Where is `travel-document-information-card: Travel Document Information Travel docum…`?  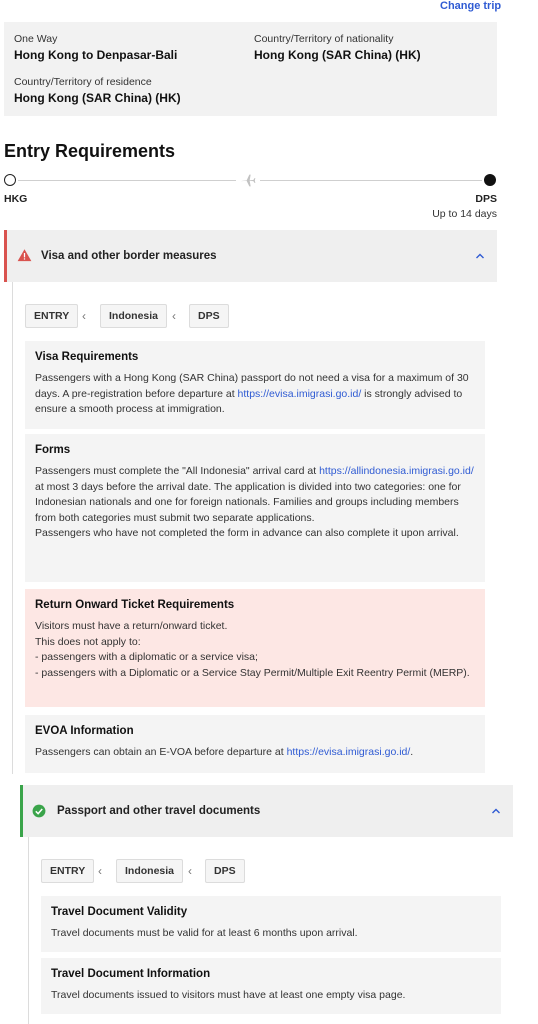
travel-document-information-card: Travel Document Information Travel docum… is located at coordinates (271, 986).